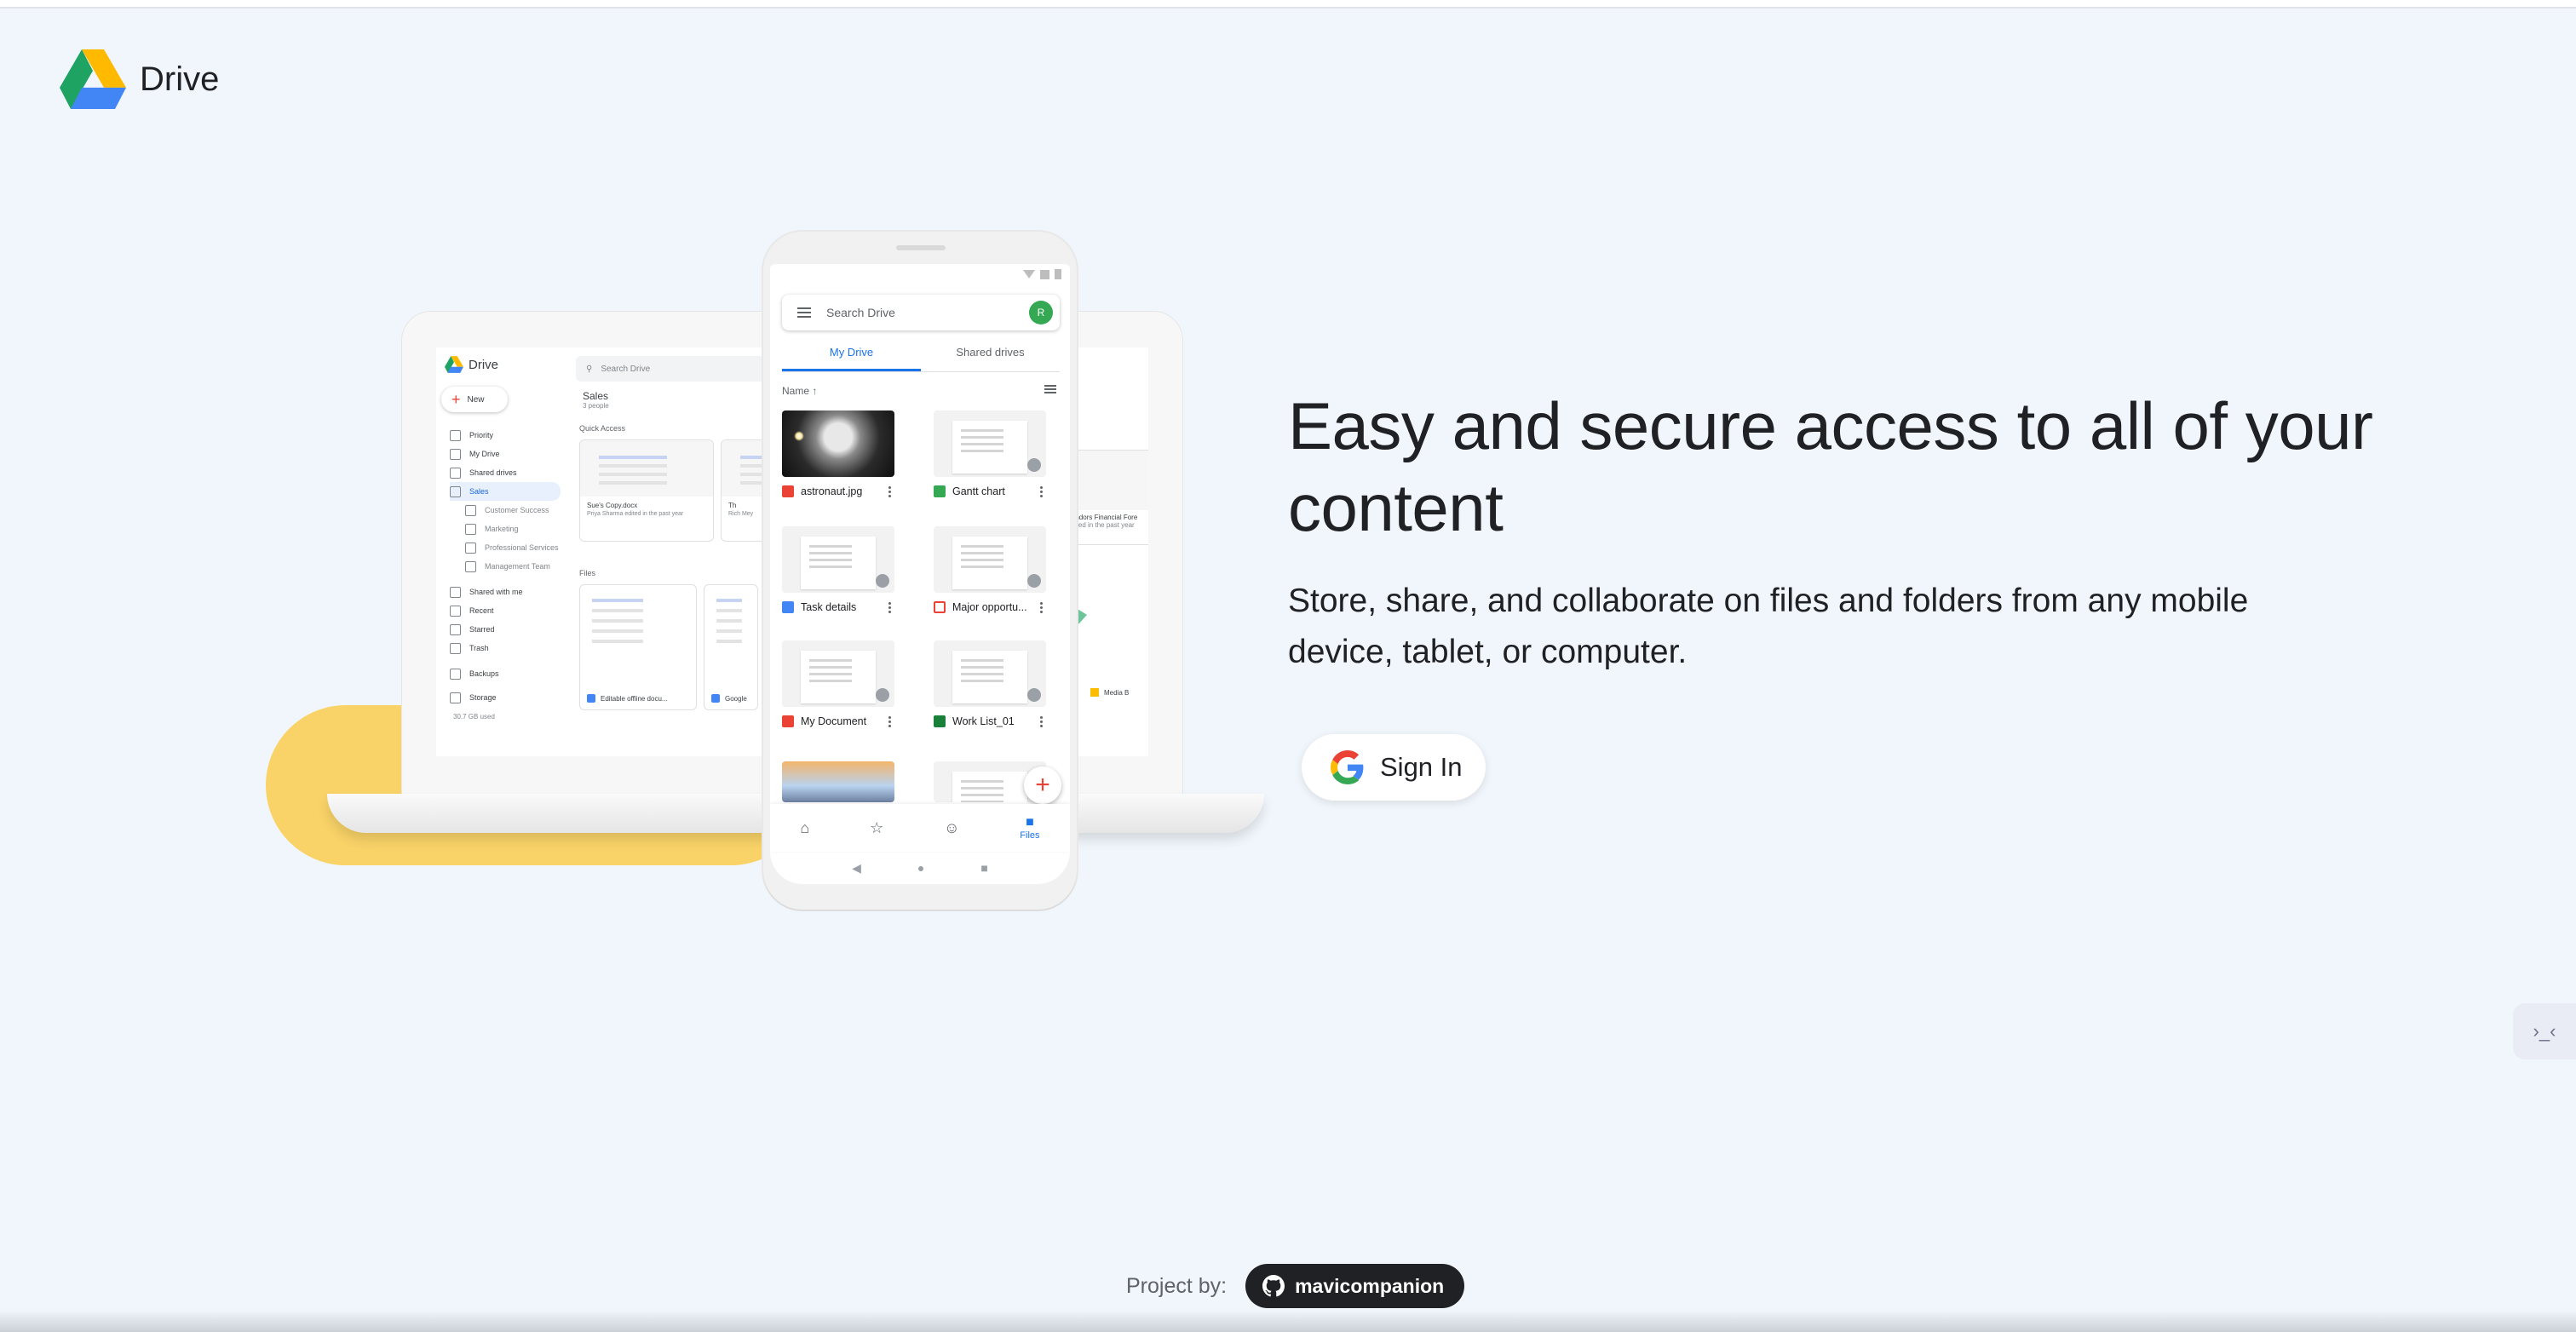 The image size is (2576, 1332). I want to click on nav-shared-drives: Shared drives, so click(505, 472).